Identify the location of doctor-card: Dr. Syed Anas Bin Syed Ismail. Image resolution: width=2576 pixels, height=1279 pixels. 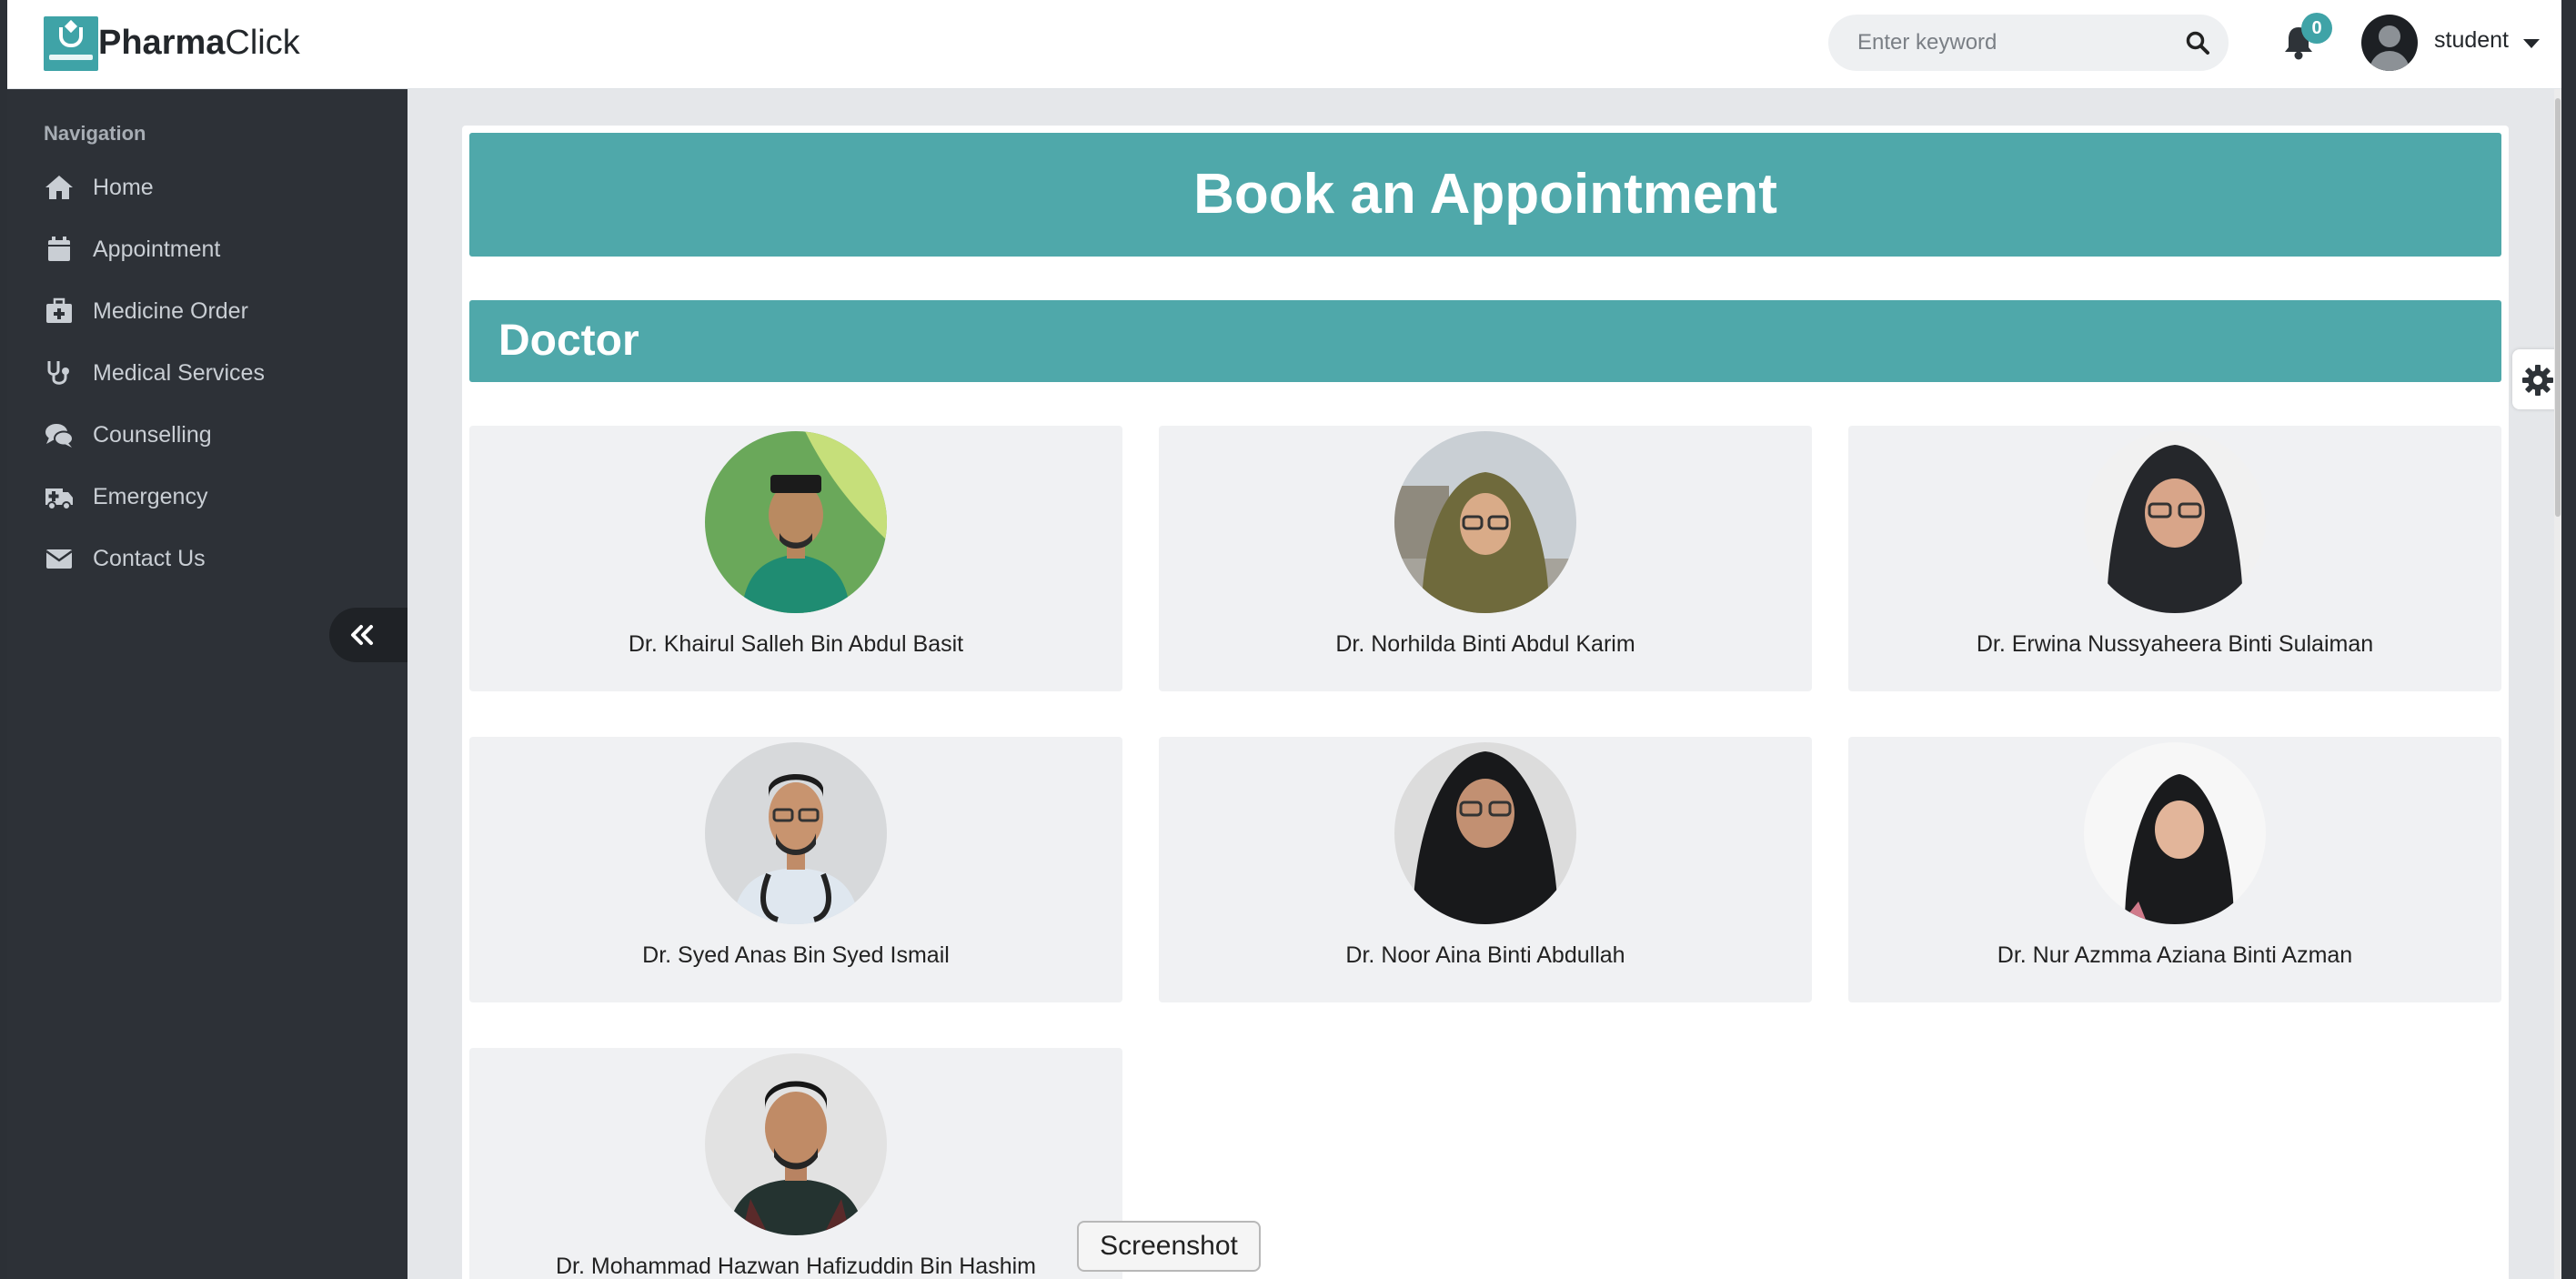
(795, 870).